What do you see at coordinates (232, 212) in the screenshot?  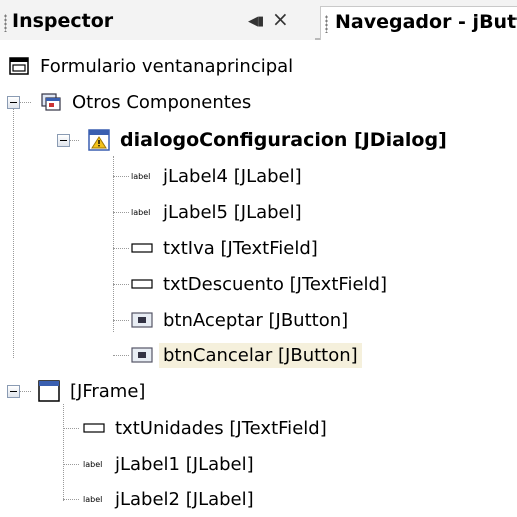 I see `tree-node-label: jLabel5 [JLabel]` at bounding box center [232, 212].